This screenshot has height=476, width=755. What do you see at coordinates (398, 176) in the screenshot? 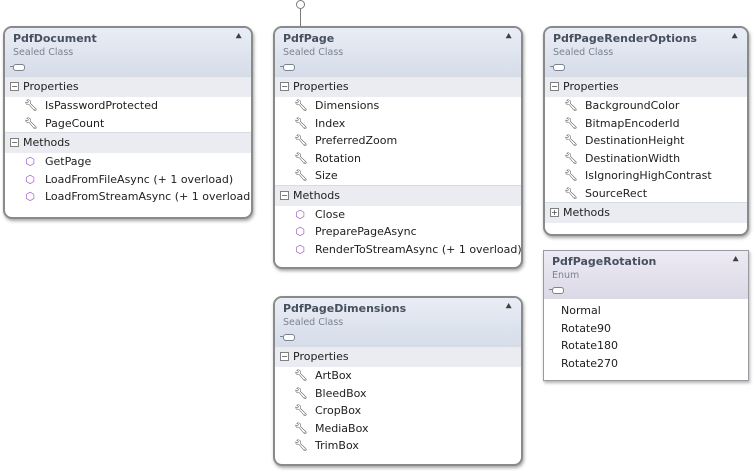
I see `property-item: 🔧︎ Size` at bounding box center [398, 176].